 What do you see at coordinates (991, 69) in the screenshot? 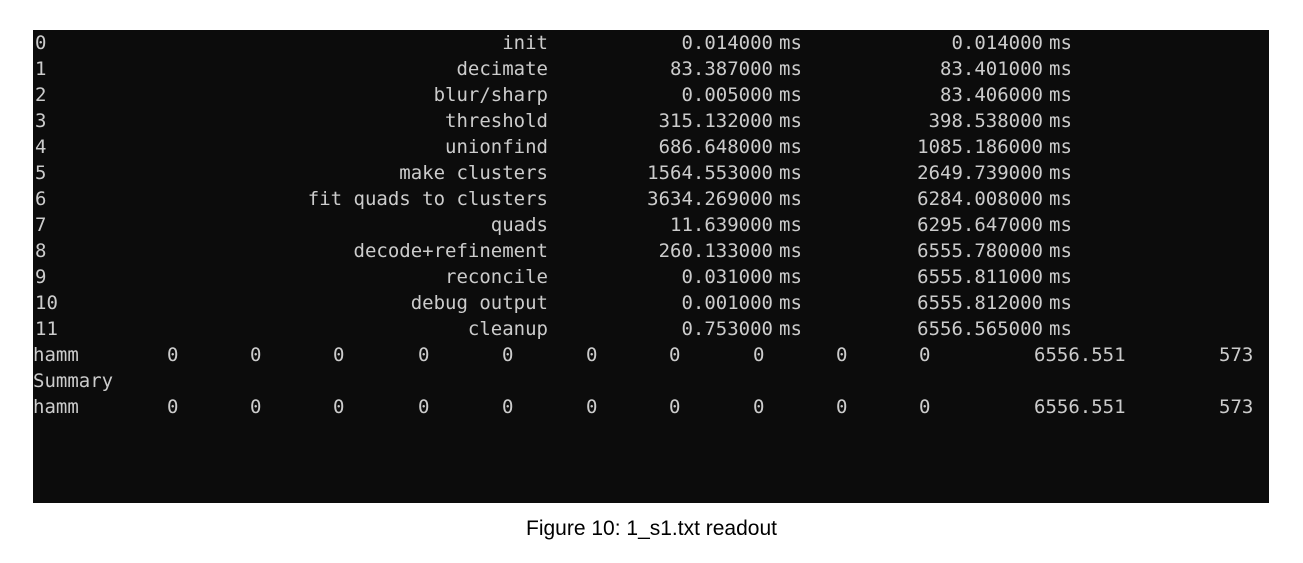
I see `stage-cumulative: 83.401000` at bounding box center [991, 69].